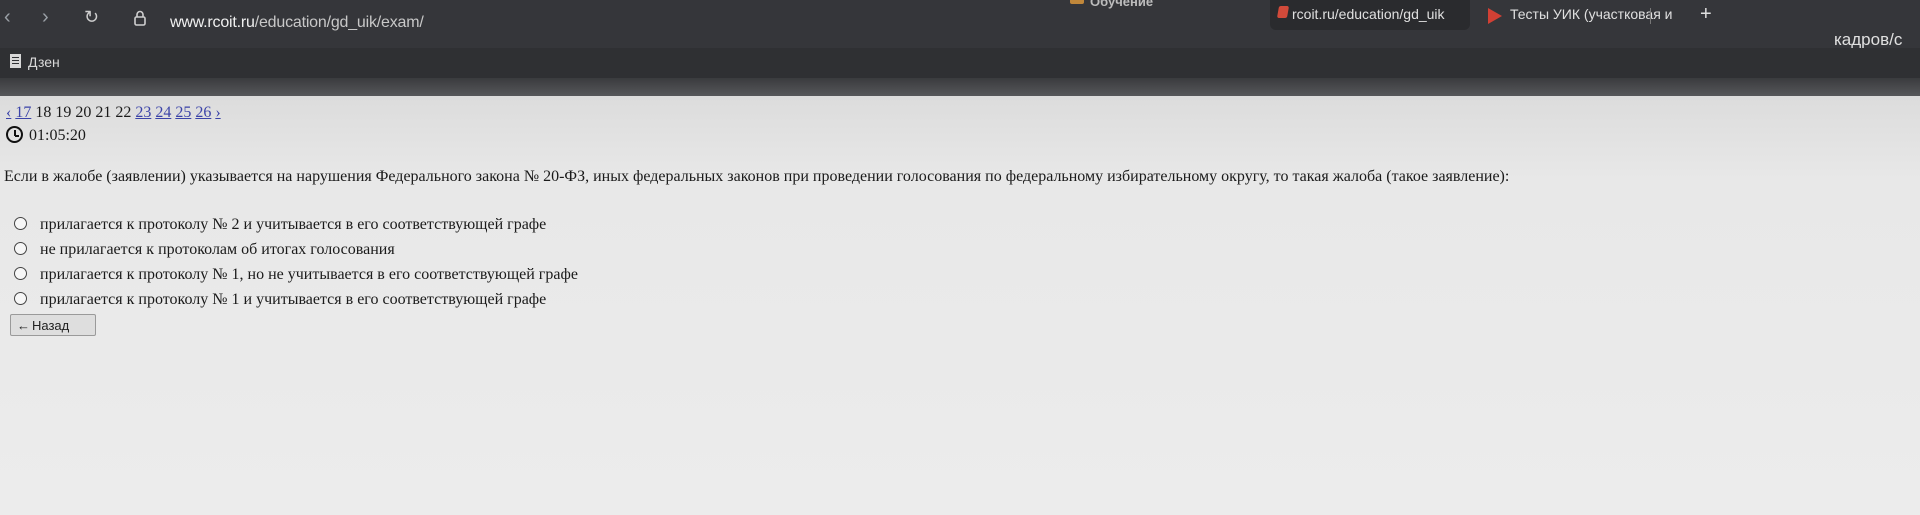 The image size is (1920, 515). Describe the element at coordinates (103, 112) in the screenshot. I see `pager-item-21: 21` at that location.